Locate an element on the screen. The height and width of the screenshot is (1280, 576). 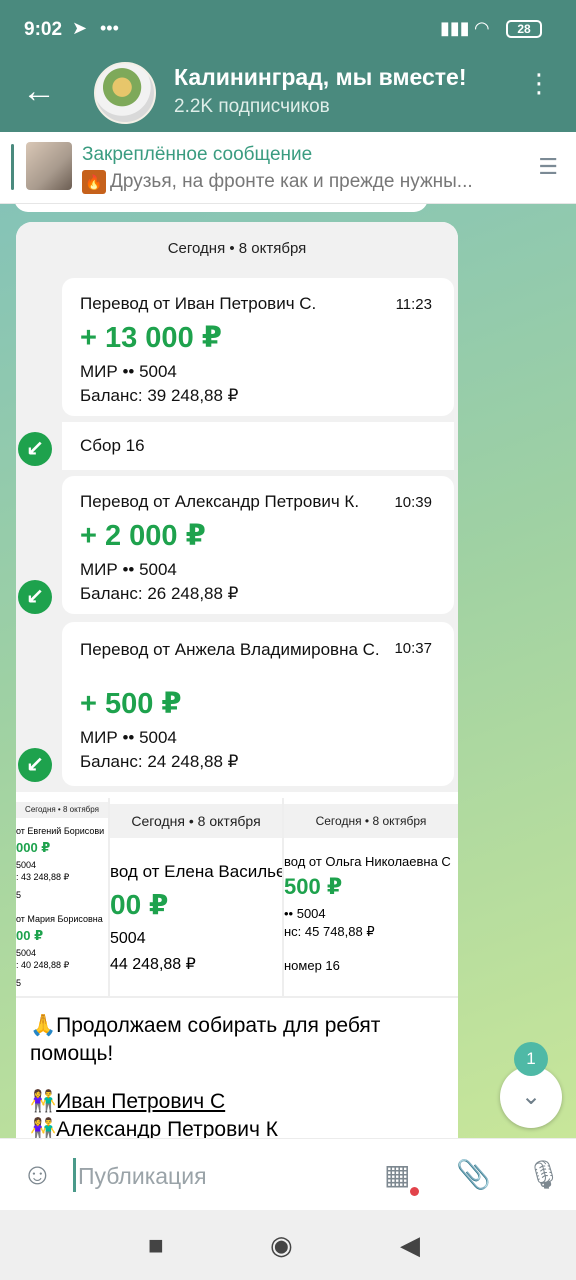
transfer-name: Перевод от Иван Петрович С. is located at coordinates (198, 303).